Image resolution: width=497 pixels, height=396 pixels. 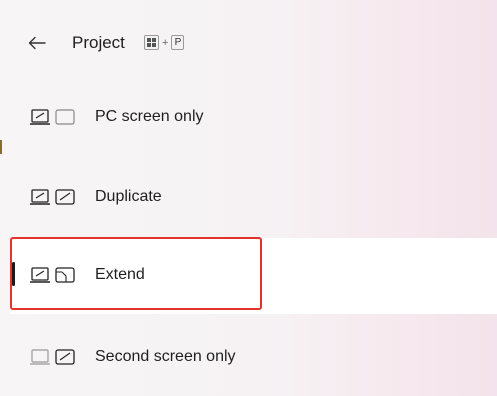 What do you see at coordinates (178, 42) in the screenshot?
I see `shortcut-key: P` at bounding box center [178, 42].